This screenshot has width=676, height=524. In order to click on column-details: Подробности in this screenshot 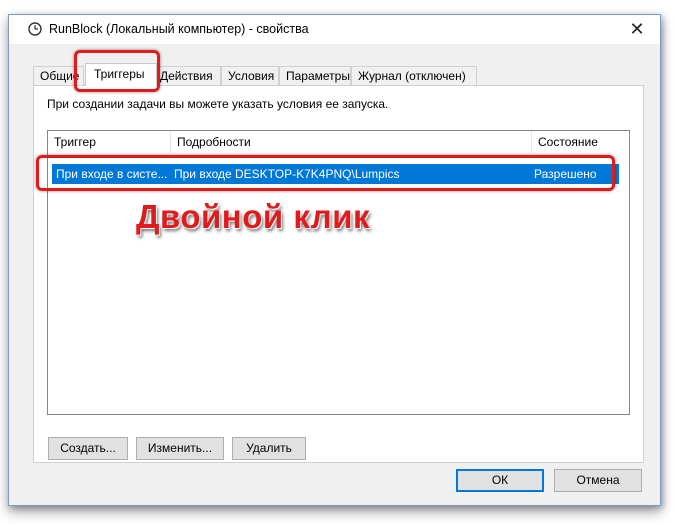, I will do `click(351, 142)`.